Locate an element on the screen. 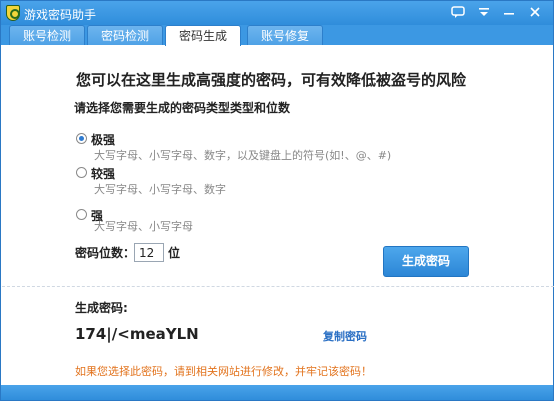  generated-password: 174|/<meaYLN is located at coordinates (137, 334).